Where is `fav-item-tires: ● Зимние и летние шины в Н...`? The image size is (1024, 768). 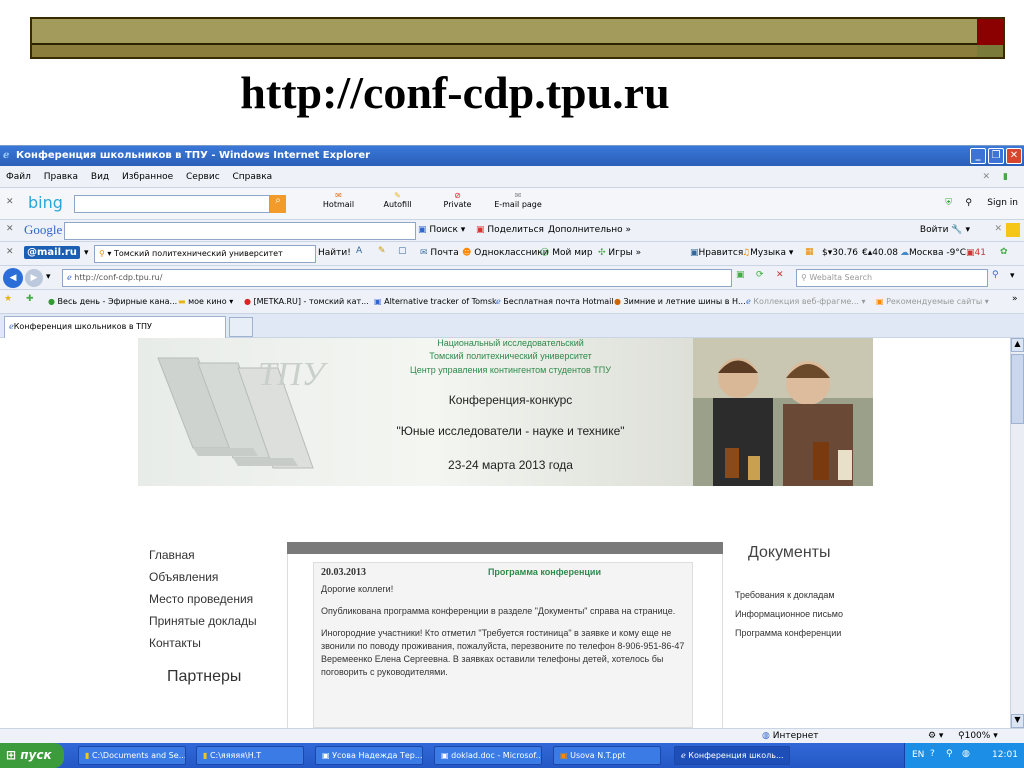
fav-item-tires: ● Зимние и летние шины в Н... is located at coordinates (680, 301).